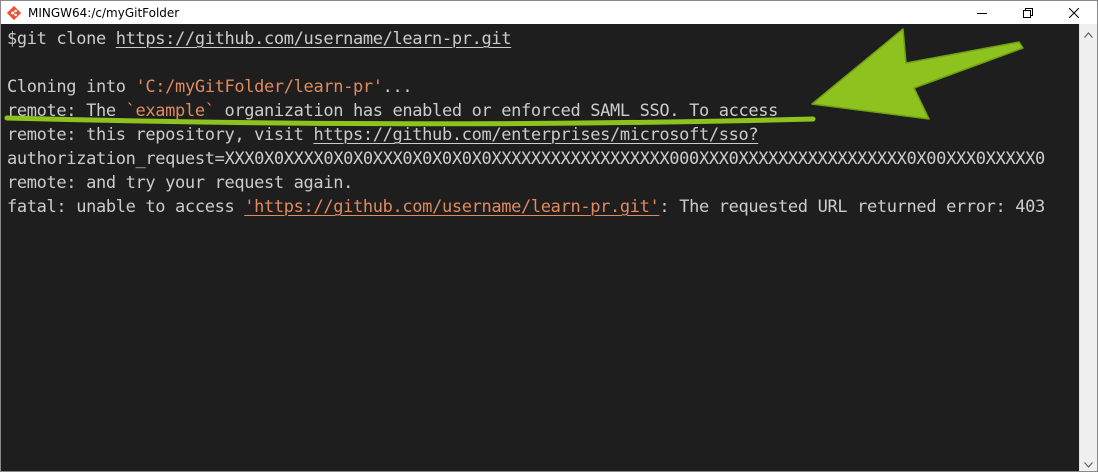  What do you see at coordinates (71, 87) in the screenshot?
I see `cloning-prefix: Cloning into` at bounding box center [71, 87].